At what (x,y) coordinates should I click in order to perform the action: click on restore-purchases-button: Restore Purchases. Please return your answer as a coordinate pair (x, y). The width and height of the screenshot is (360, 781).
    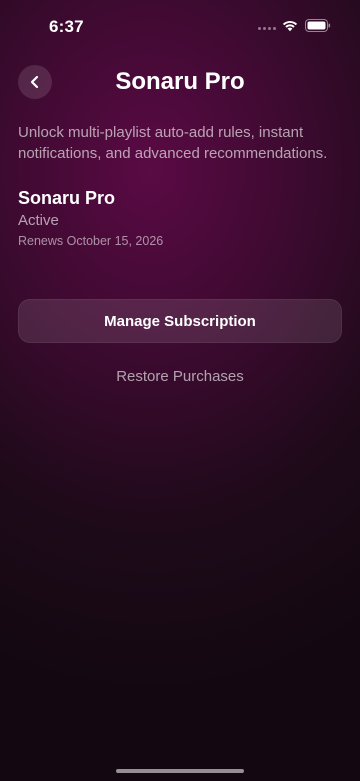
    Looking at the image, I should click on (180, 377).